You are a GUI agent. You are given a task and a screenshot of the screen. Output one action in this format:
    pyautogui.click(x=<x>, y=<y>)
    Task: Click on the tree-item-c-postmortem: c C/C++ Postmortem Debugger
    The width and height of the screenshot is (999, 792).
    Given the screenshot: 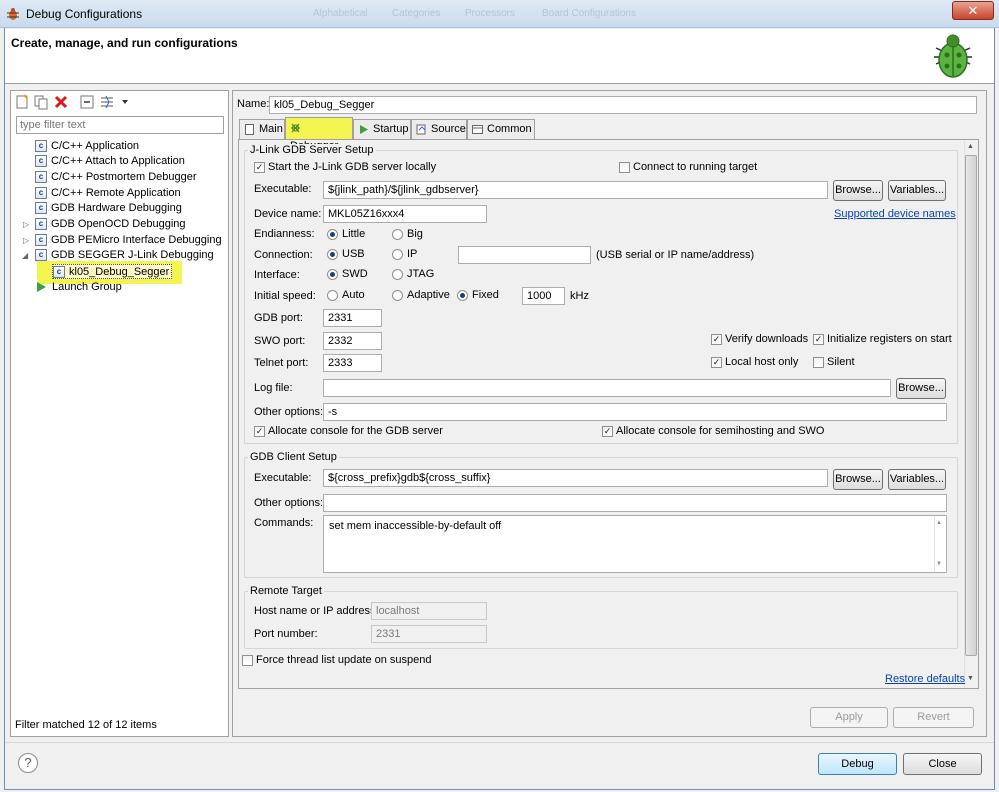 What is the action you would take?
    pyautogui.click(x=116, y=177)
    